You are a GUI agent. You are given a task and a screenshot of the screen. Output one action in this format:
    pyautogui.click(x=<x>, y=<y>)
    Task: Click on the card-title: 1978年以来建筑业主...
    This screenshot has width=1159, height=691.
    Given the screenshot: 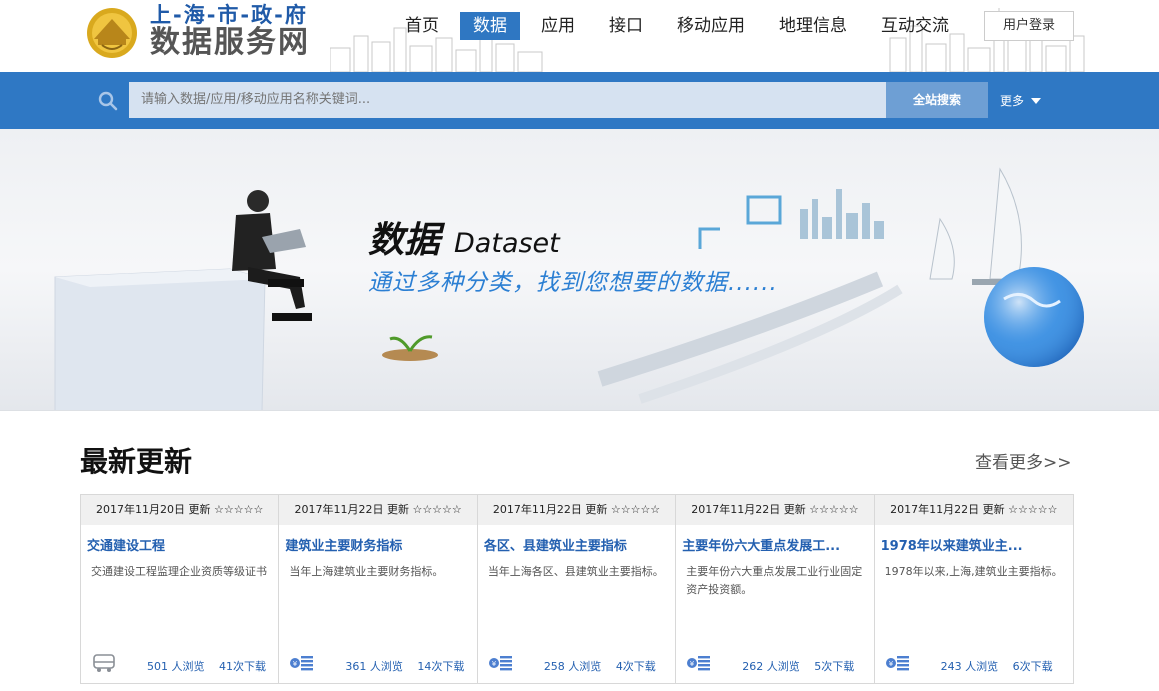 What is the action you would take?
    pyautogui.click(x=976, y=544)
    